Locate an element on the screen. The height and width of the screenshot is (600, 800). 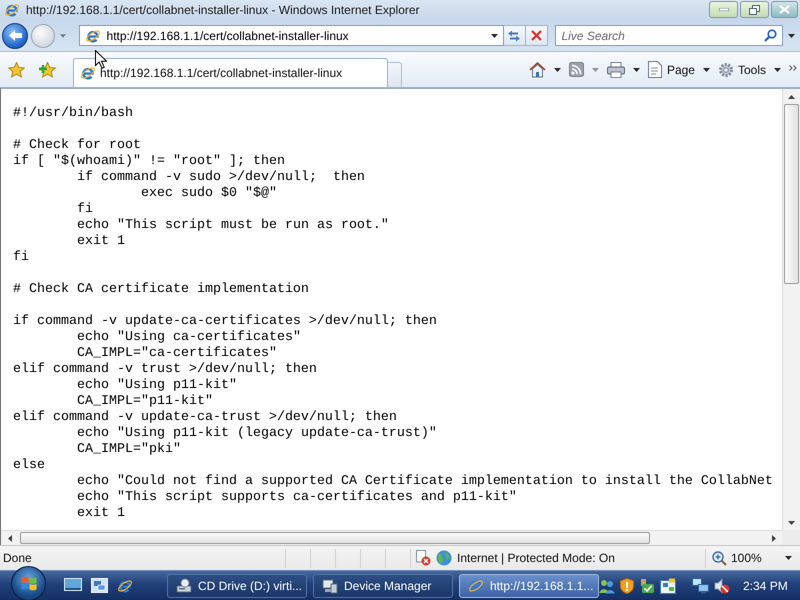
code-line: if command -v sudo >/dev/null; then is located at coordinates (221, 178).